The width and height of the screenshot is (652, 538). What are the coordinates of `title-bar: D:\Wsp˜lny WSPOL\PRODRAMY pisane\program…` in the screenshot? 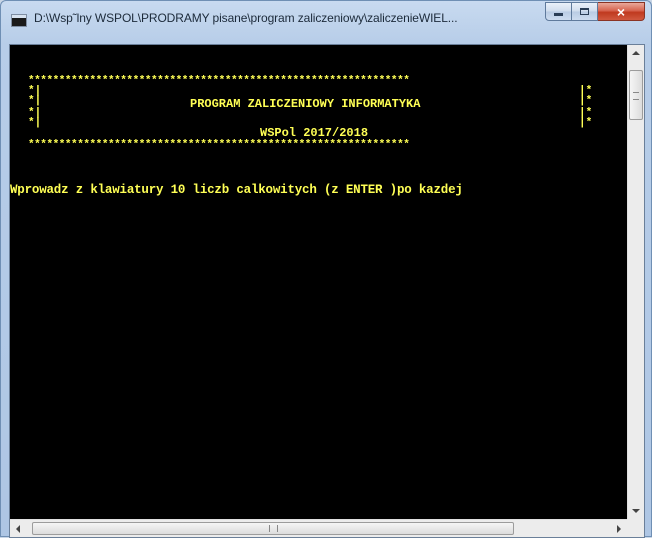 It's located at (326, 19).